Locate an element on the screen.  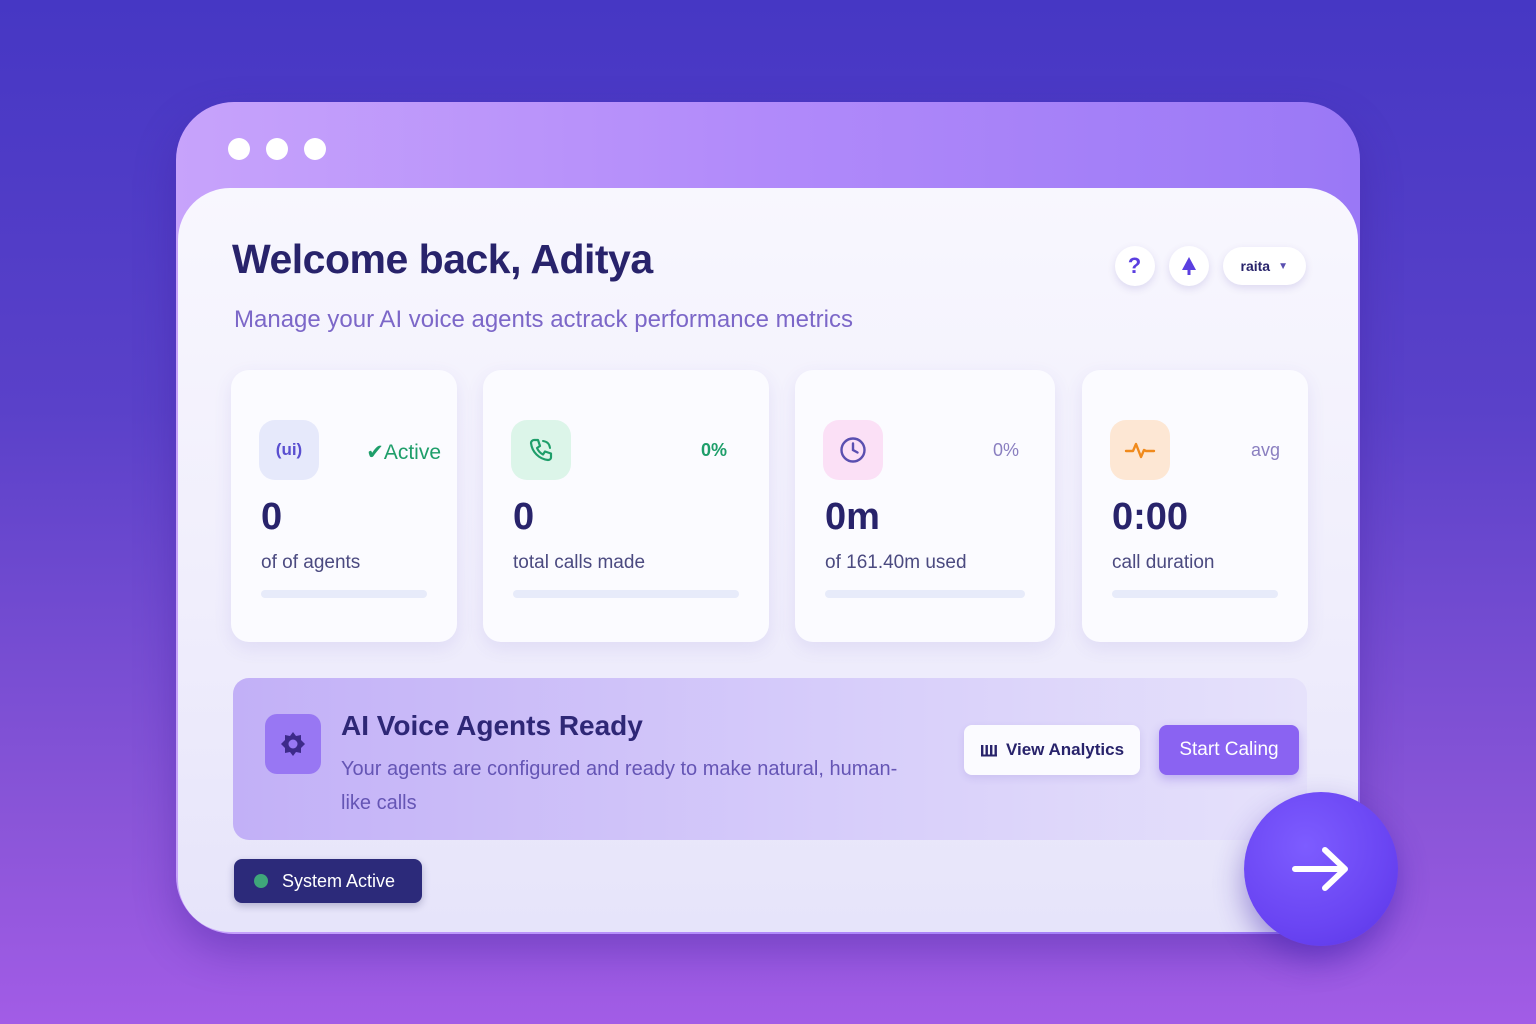
chevron-down-icon: ▼ is located at coordinates (1283, 266).